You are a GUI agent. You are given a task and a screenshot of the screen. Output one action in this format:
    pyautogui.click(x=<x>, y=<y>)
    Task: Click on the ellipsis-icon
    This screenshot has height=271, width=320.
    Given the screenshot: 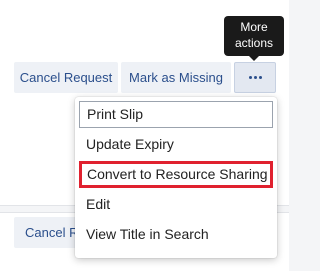 What is the action you would take?
    pyautogui.click(x=255, y=78)
    